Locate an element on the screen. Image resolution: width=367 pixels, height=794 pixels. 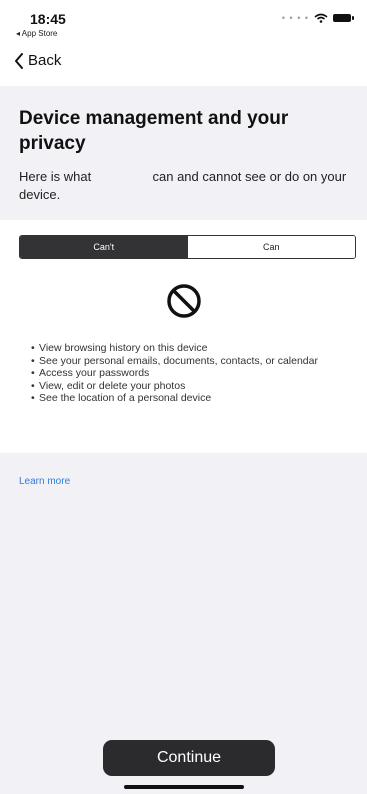
segmented-control: Can't Can is located at coordinates (187, 247).